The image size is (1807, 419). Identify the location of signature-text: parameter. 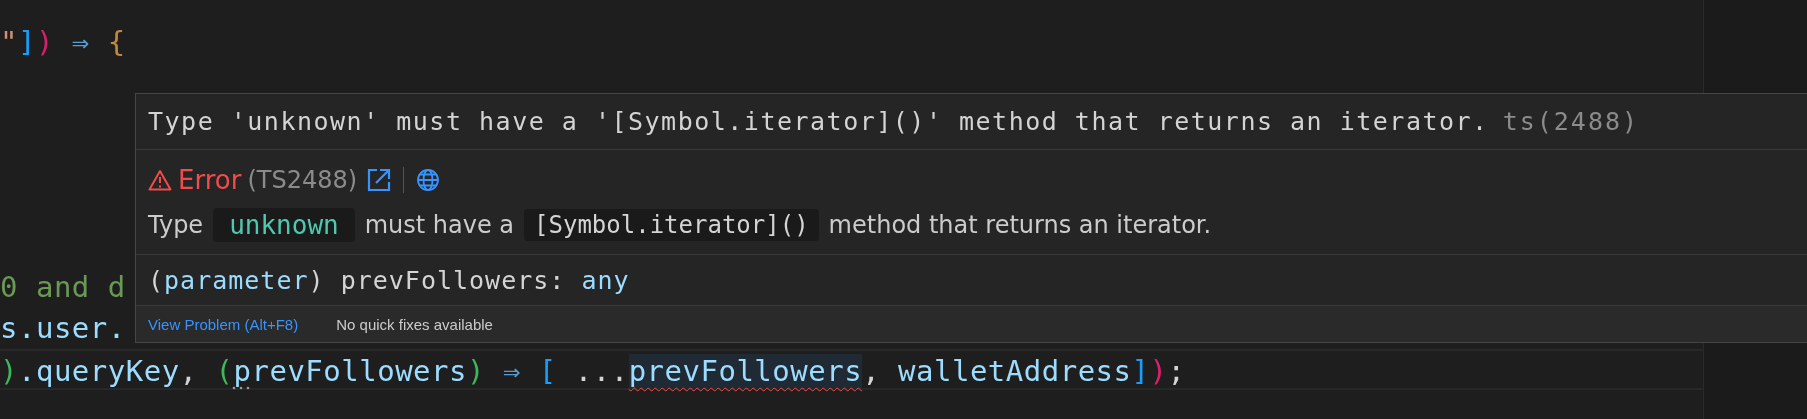
(236, 280).